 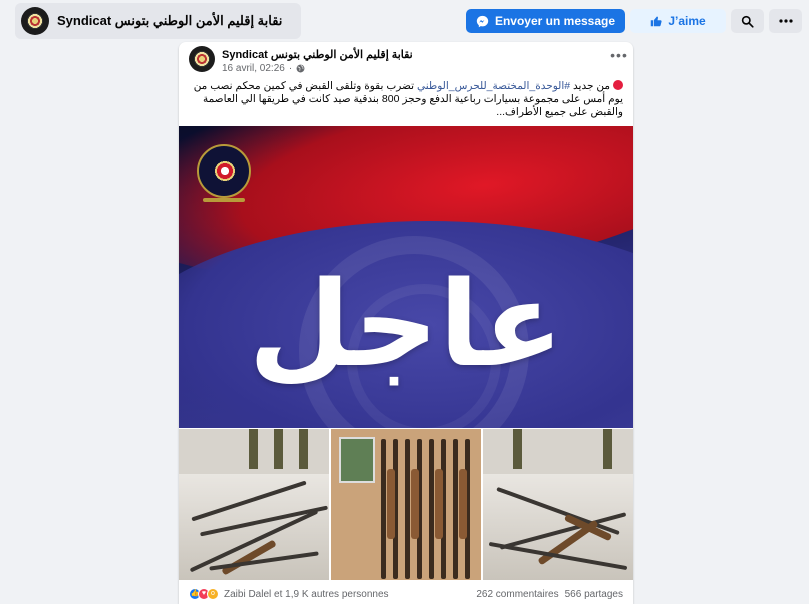 I want to click on more-options-button, so click(x=785, y=21).